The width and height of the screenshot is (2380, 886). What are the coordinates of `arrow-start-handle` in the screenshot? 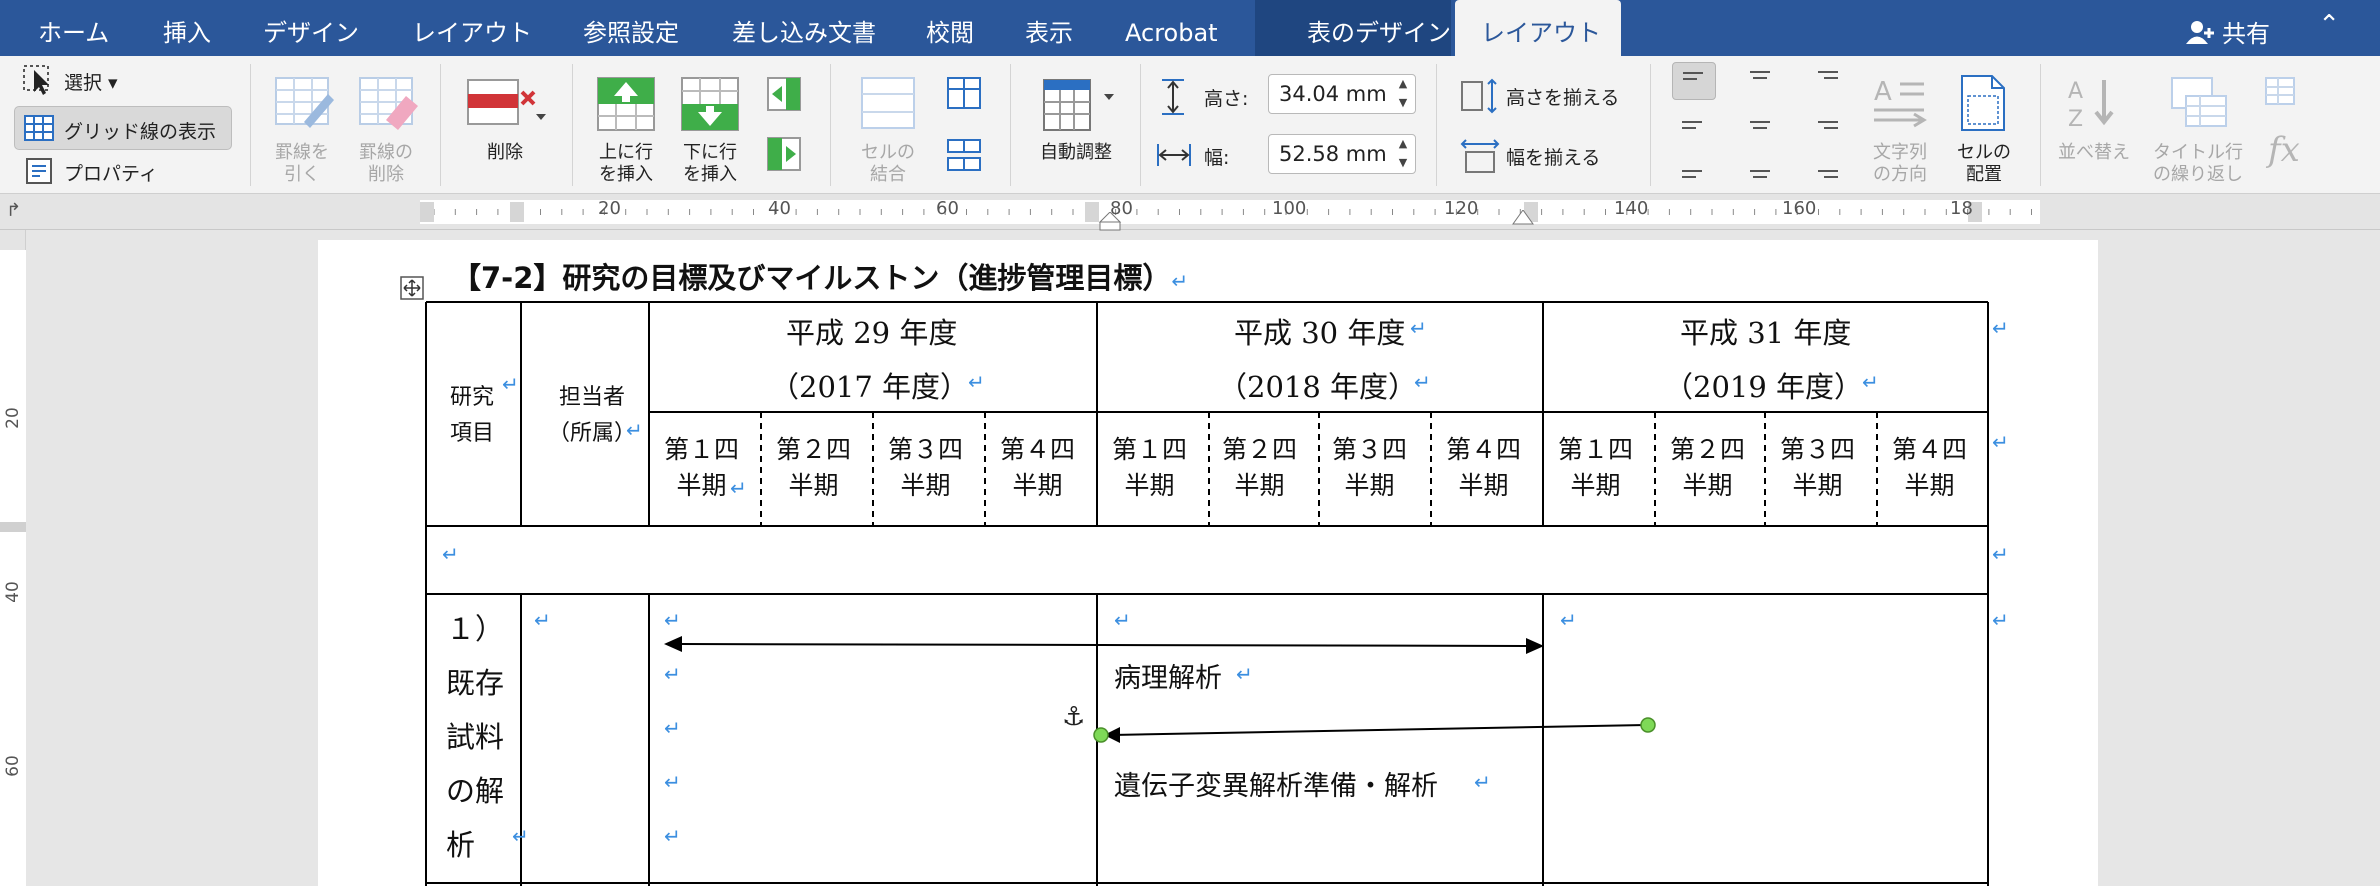 It's located at (1101, 735).